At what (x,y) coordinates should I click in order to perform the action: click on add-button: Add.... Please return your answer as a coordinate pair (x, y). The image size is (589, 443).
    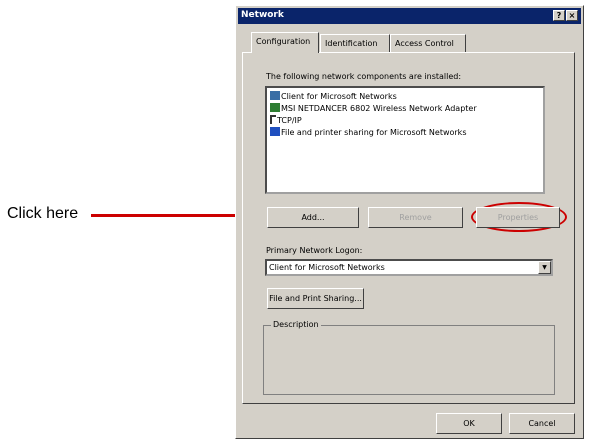
    Looking at the image, I should click on (313, 217).